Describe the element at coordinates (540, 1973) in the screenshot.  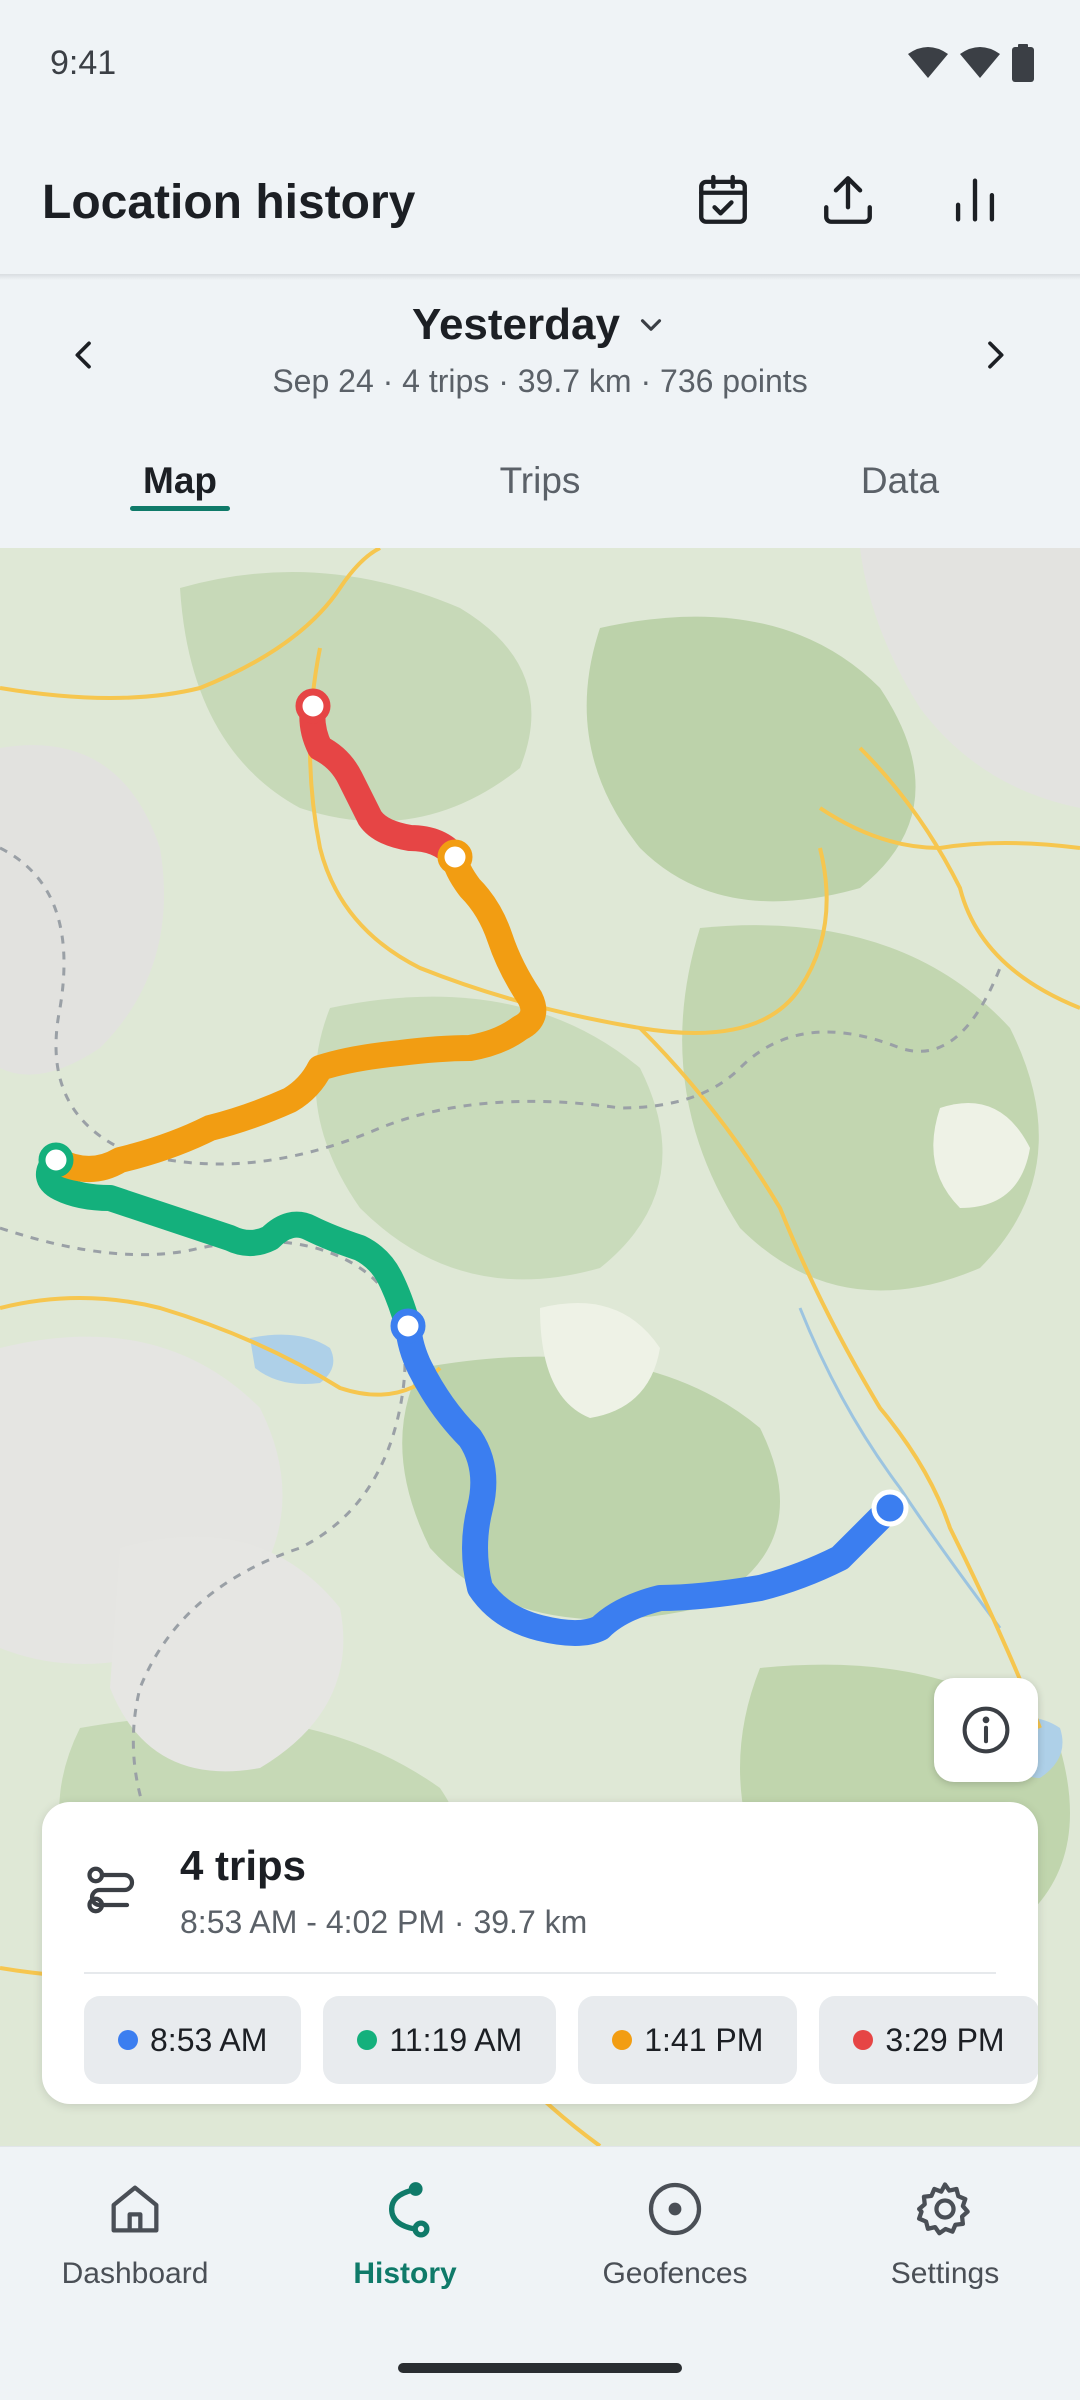
I see `card-divider` at that location.